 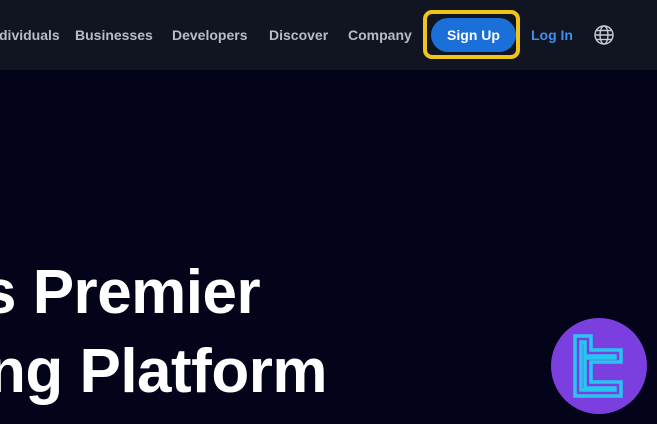 I want to click on login-link: Log In, so click(x=552, y=35).